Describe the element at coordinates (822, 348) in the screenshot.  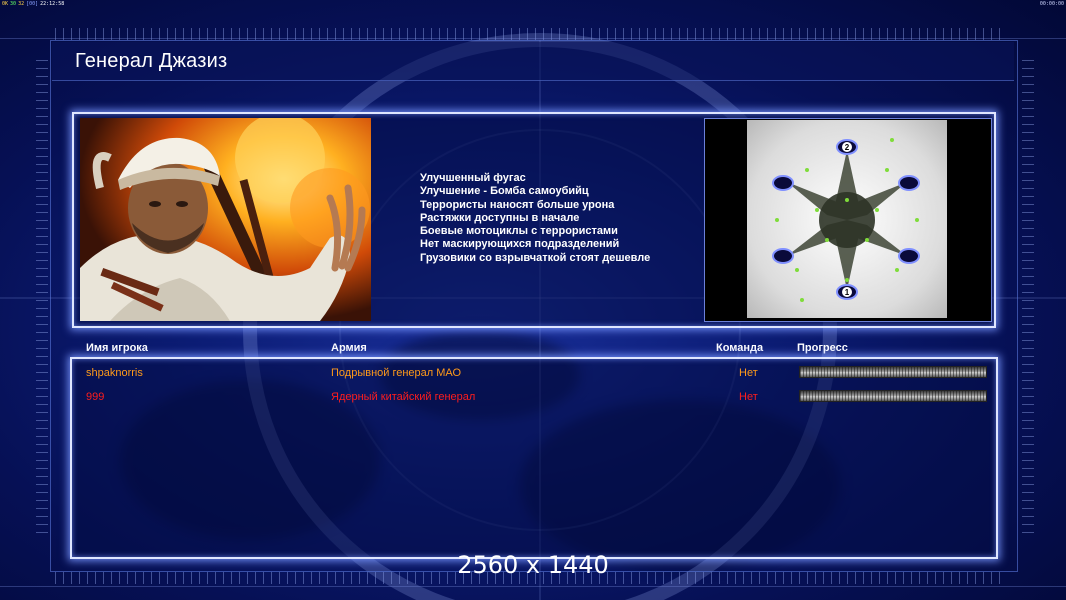
I see `column-header-progress: Прогресс` at that location.